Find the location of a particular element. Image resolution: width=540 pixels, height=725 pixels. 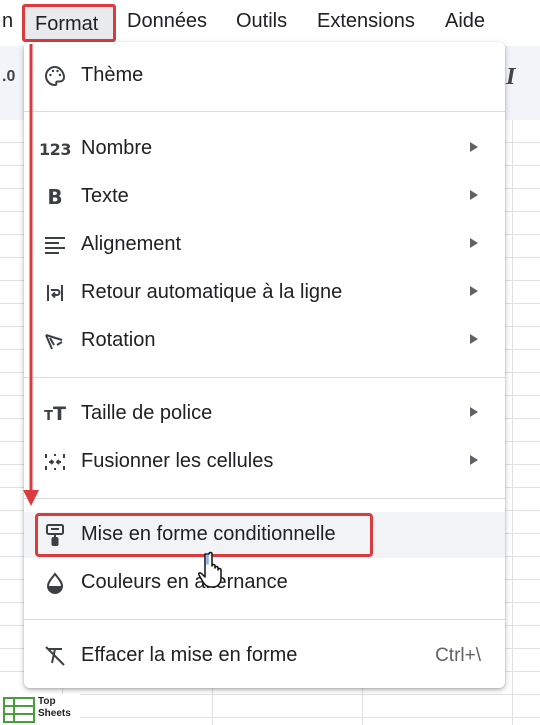

sheets-logo-icon is located at coordinates (19, 710).